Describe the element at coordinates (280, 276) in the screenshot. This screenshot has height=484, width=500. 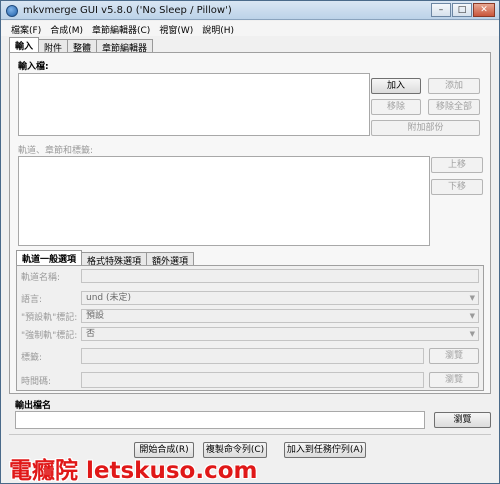
I see `track-name-field` at that location.